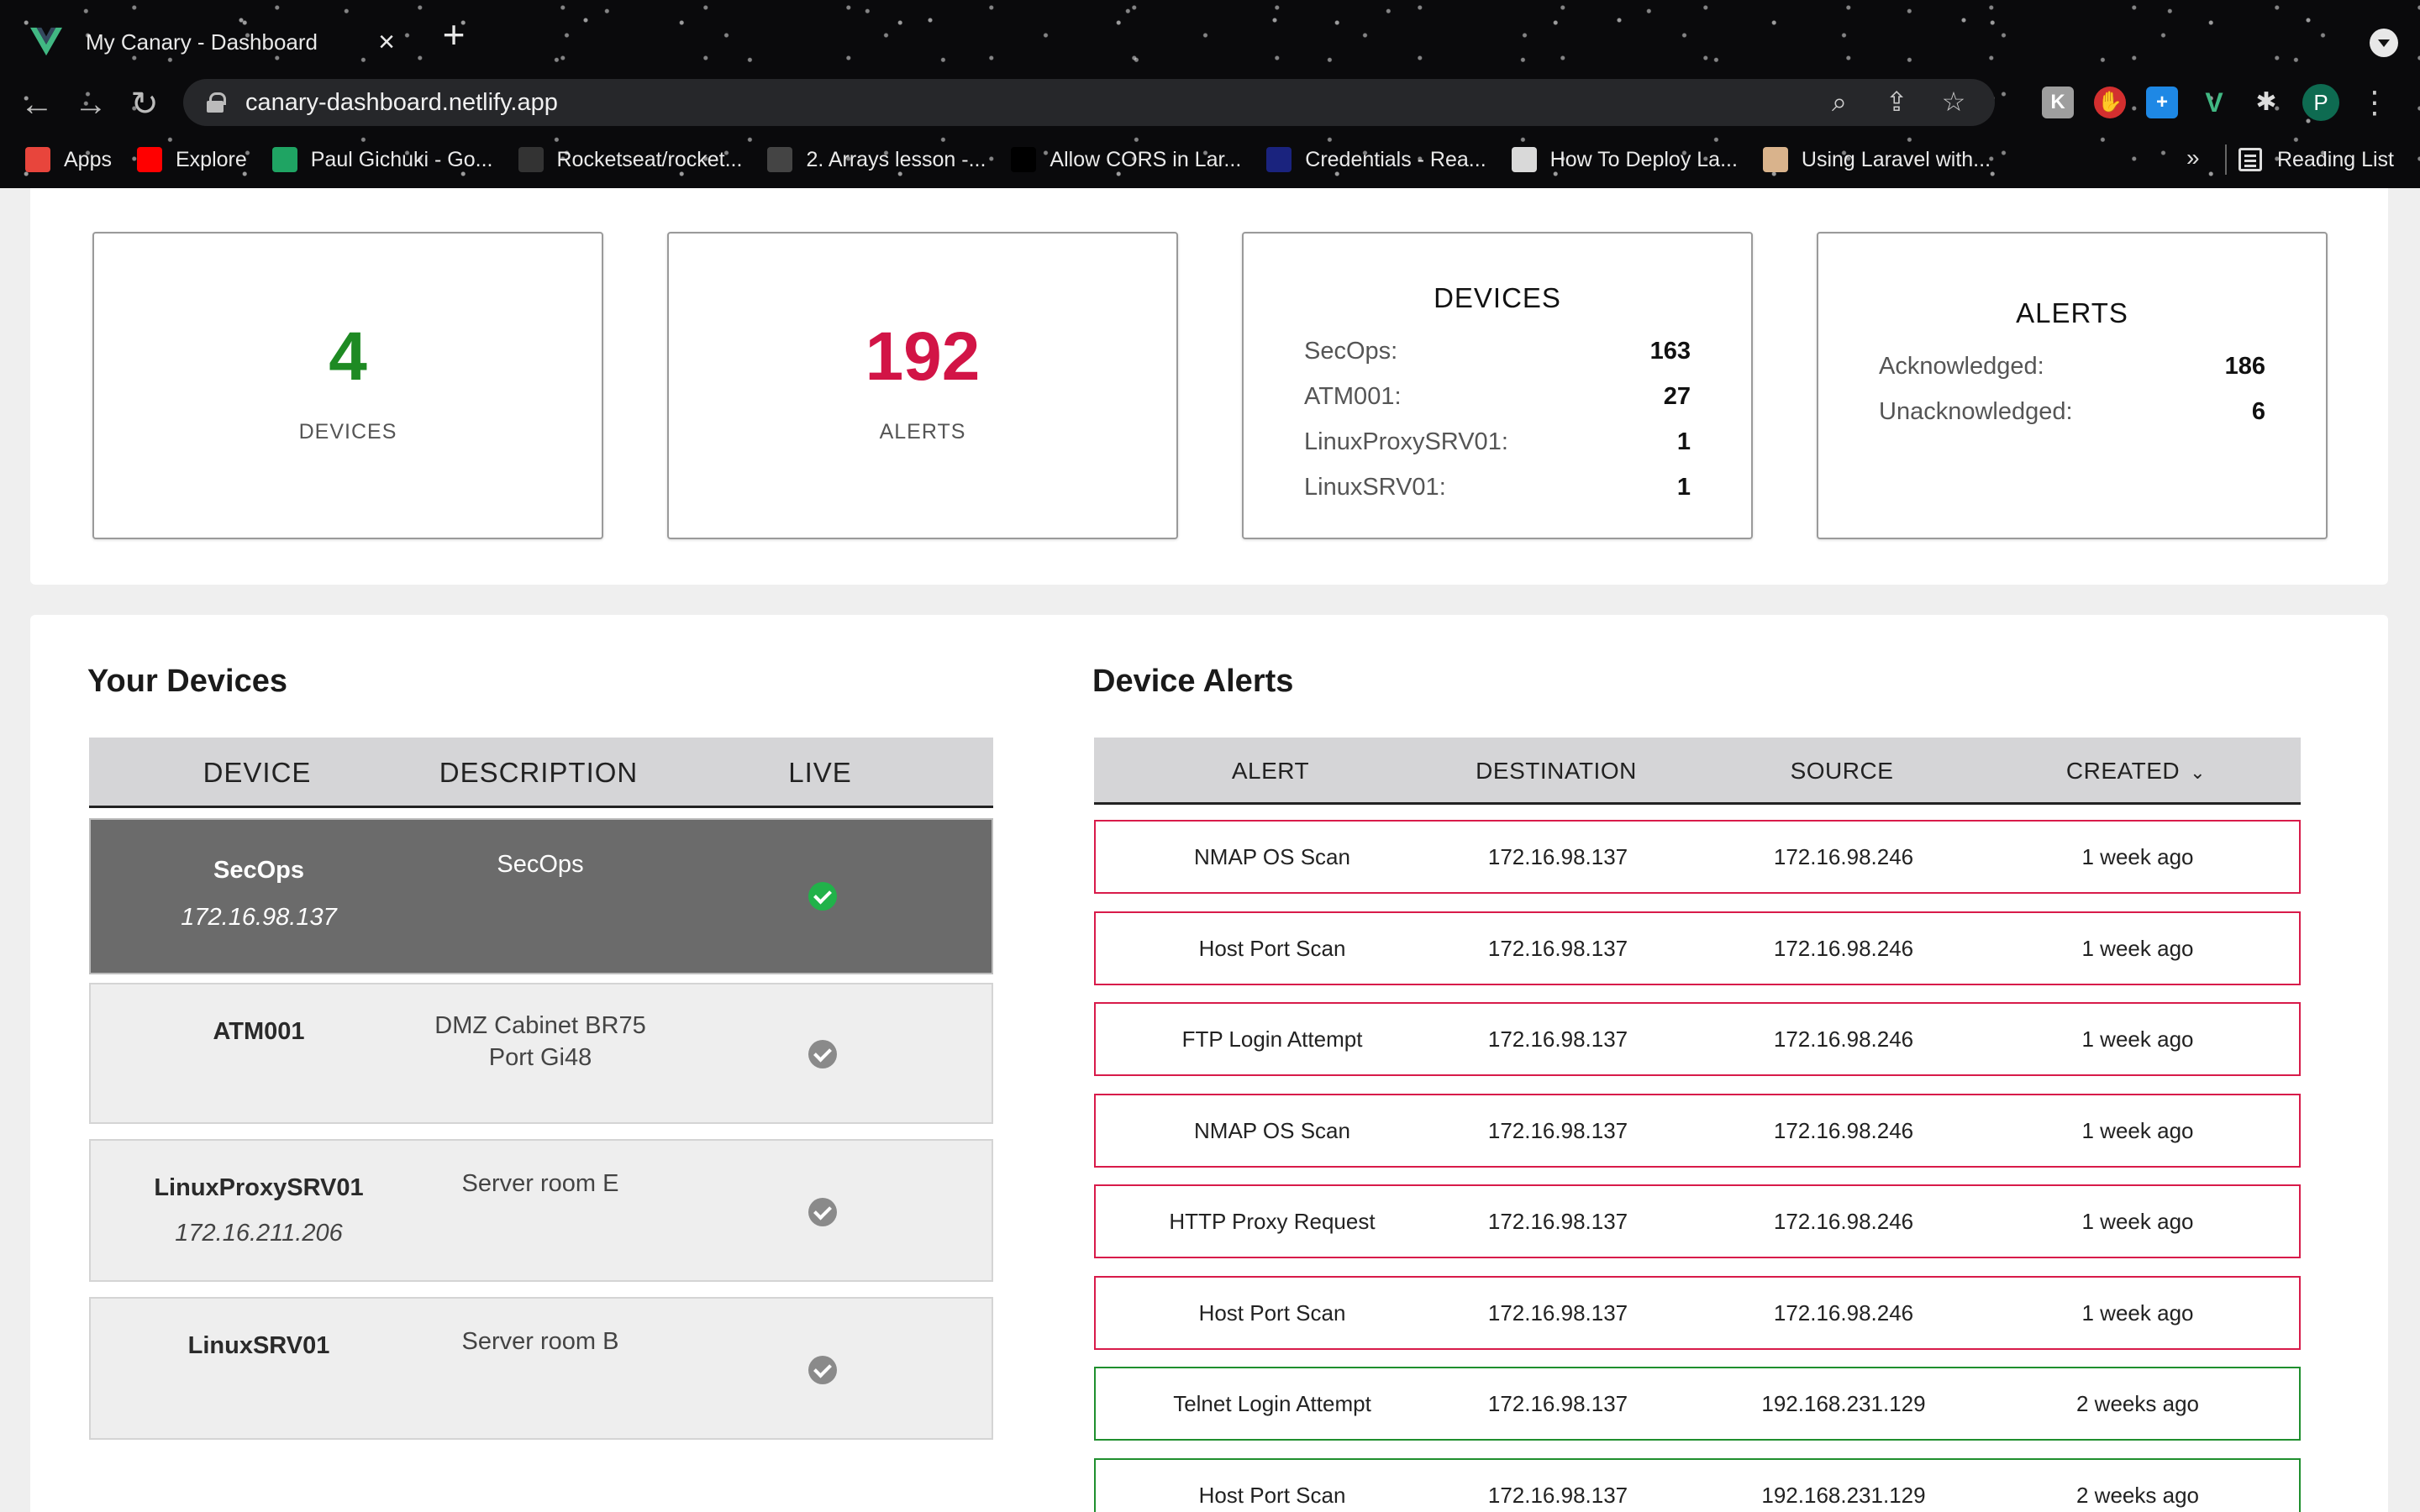 The image size is (2420, 1512). I want to click on bookmarks-overflow-icon: », so click(2193, 157).